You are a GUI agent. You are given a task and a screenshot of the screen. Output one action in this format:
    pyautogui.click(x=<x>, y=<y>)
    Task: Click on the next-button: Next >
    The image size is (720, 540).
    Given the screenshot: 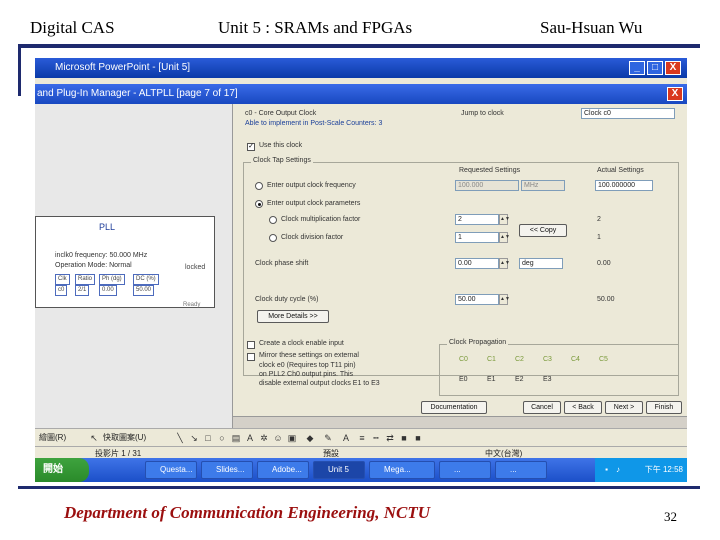 What is the action you would take?
    pyautogui.click(x=624, y=407)
    